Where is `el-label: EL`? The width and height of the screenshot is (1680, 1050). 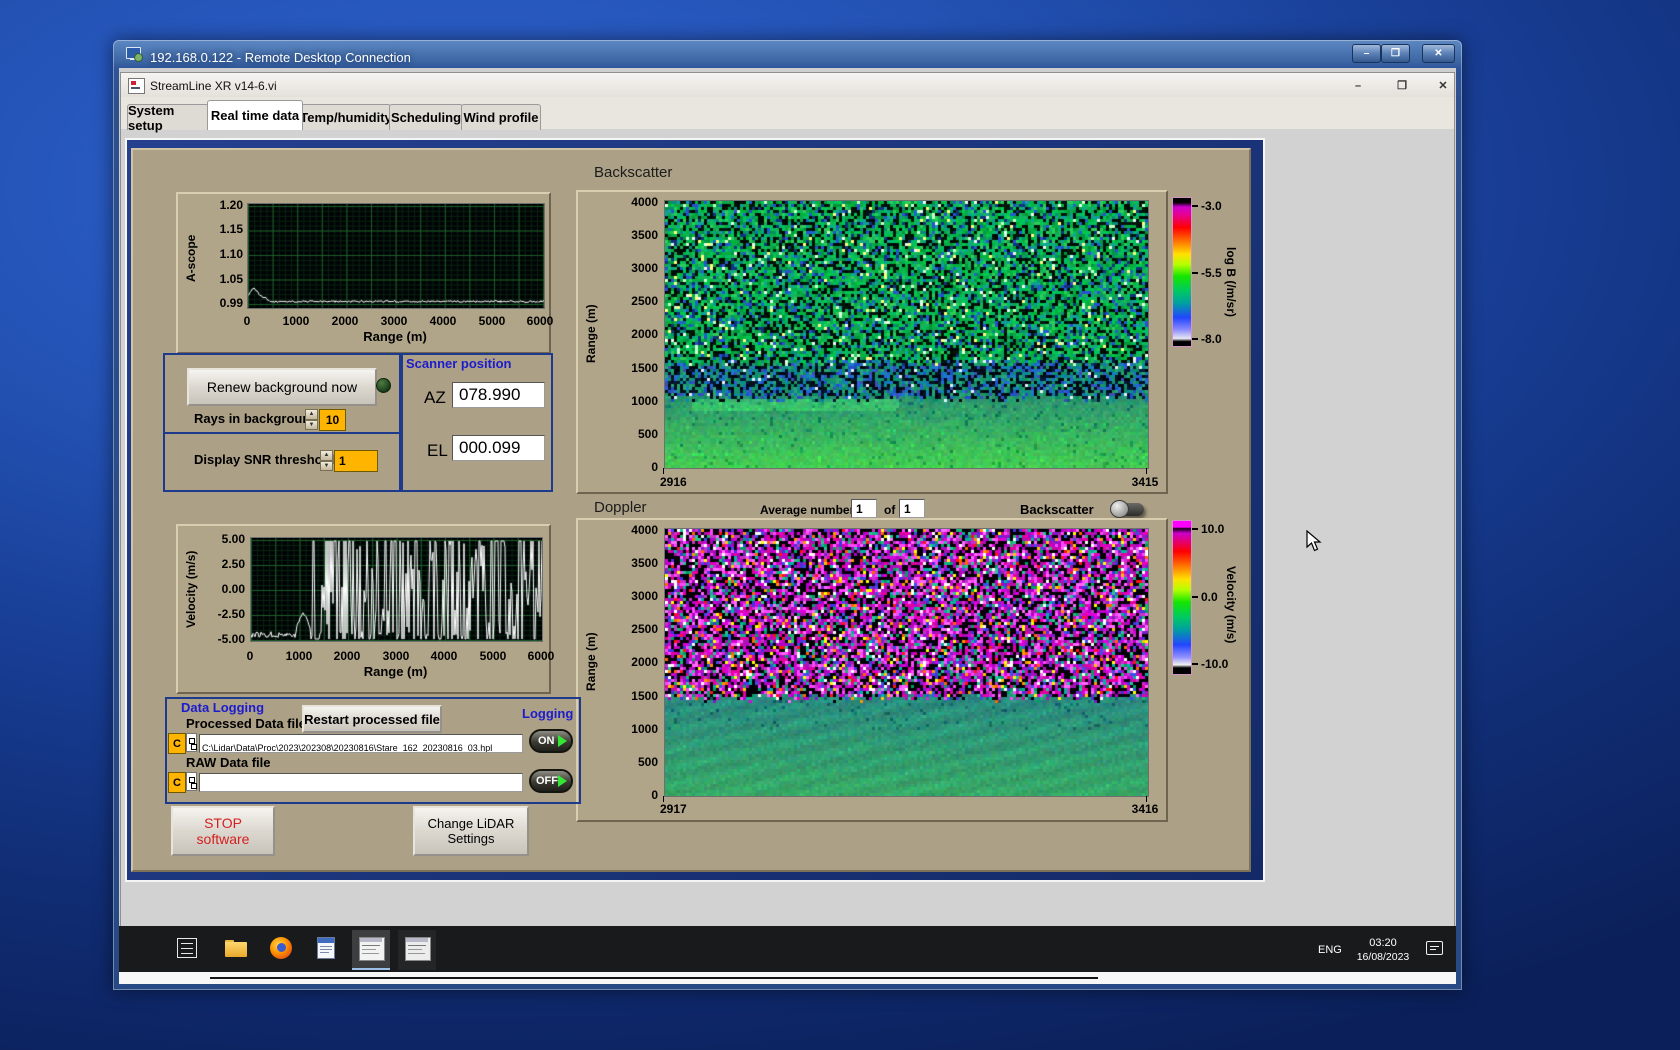 el-label: EL is located at coordinates (437, 450).